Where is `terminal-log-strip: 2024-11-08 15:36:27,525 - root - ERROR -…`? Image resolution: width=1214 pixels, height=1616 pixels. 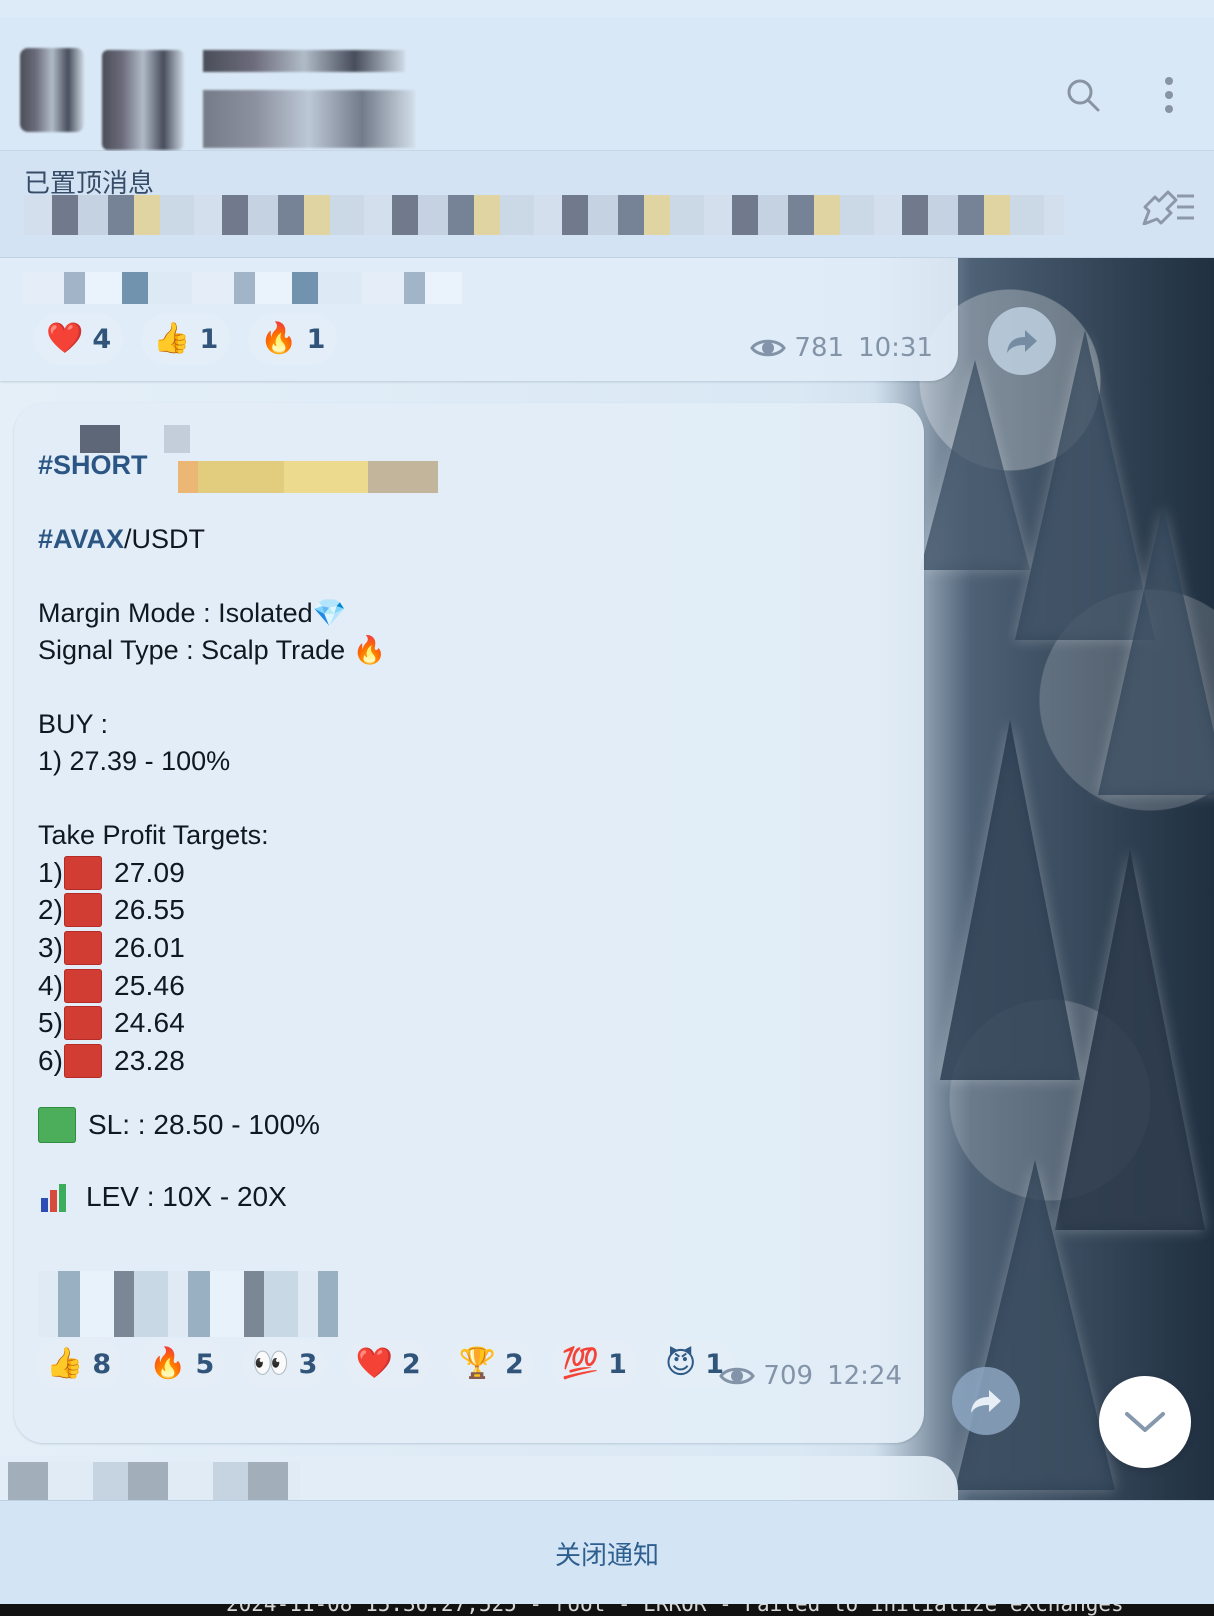 terminal-log-strip: 2024-11-08 15:36:27,525 - root - ERROR -… is located at coordinates (607, 1610).